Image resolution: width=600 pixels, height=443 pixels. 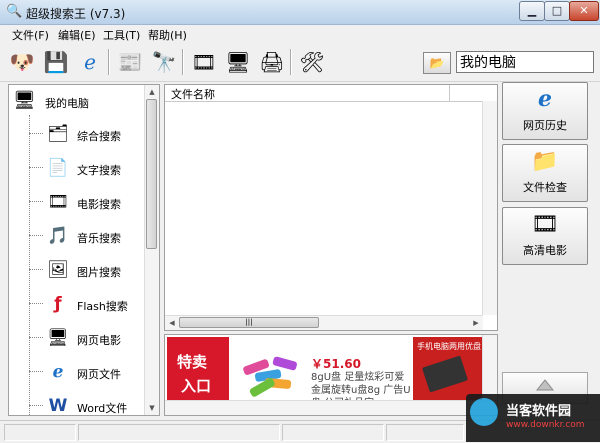 What do you see at coordinates (99, 204) in the screenshot?
I see `tree-item-label: 电影搜索` at bounding box center [99, 204].